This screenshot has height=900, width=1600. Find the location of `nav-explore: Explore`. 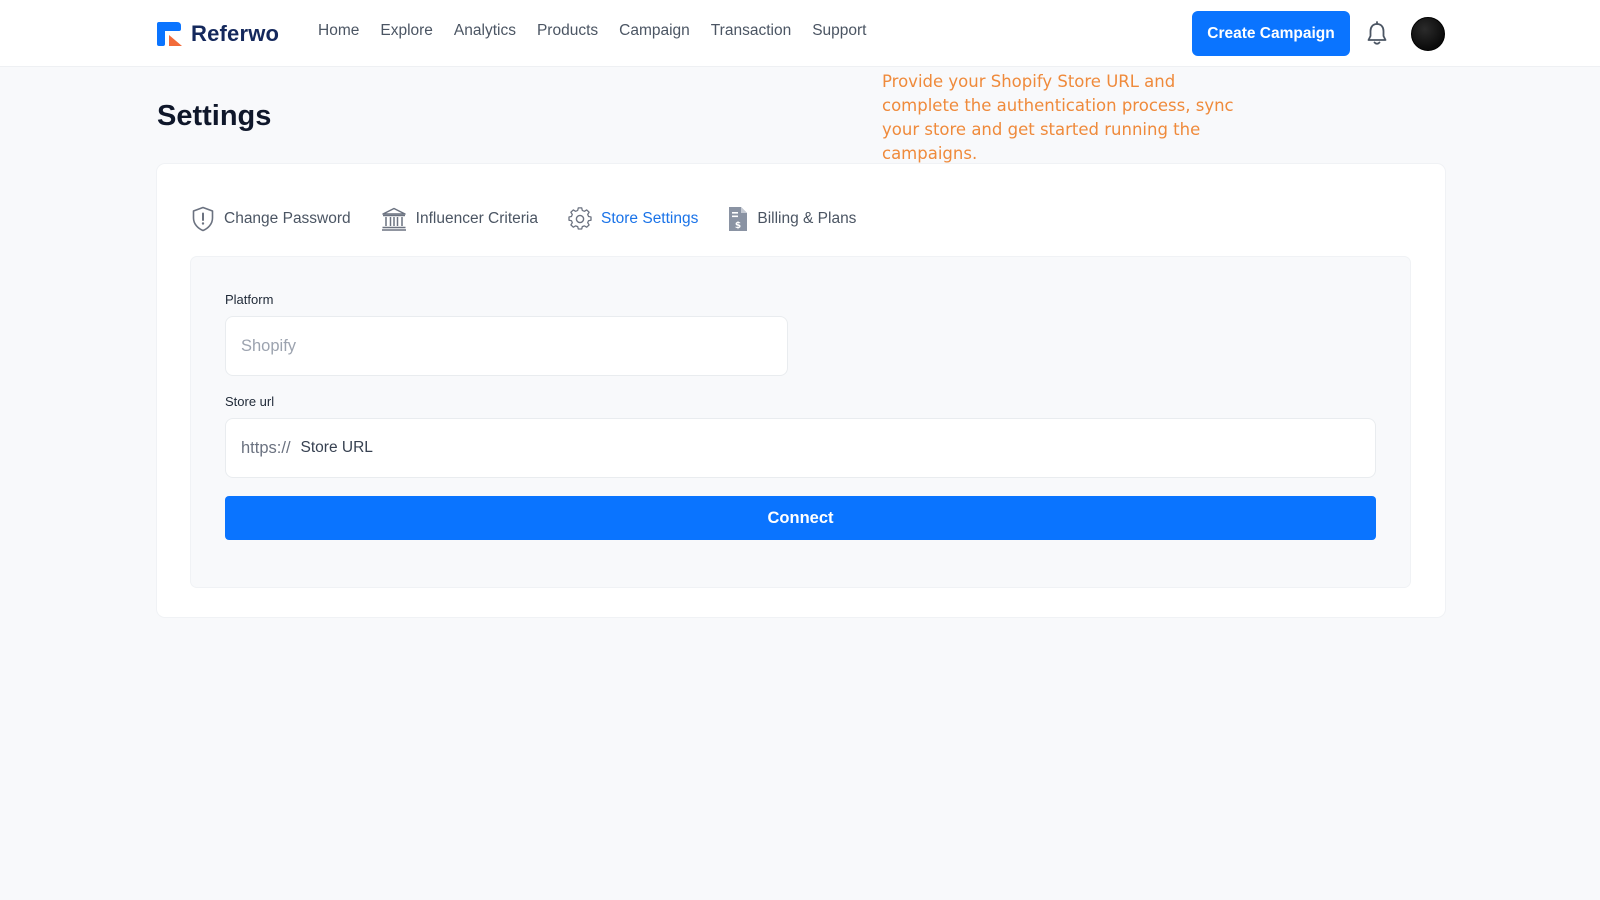

nav-explore: Explore is located at coordinates (406, 31).